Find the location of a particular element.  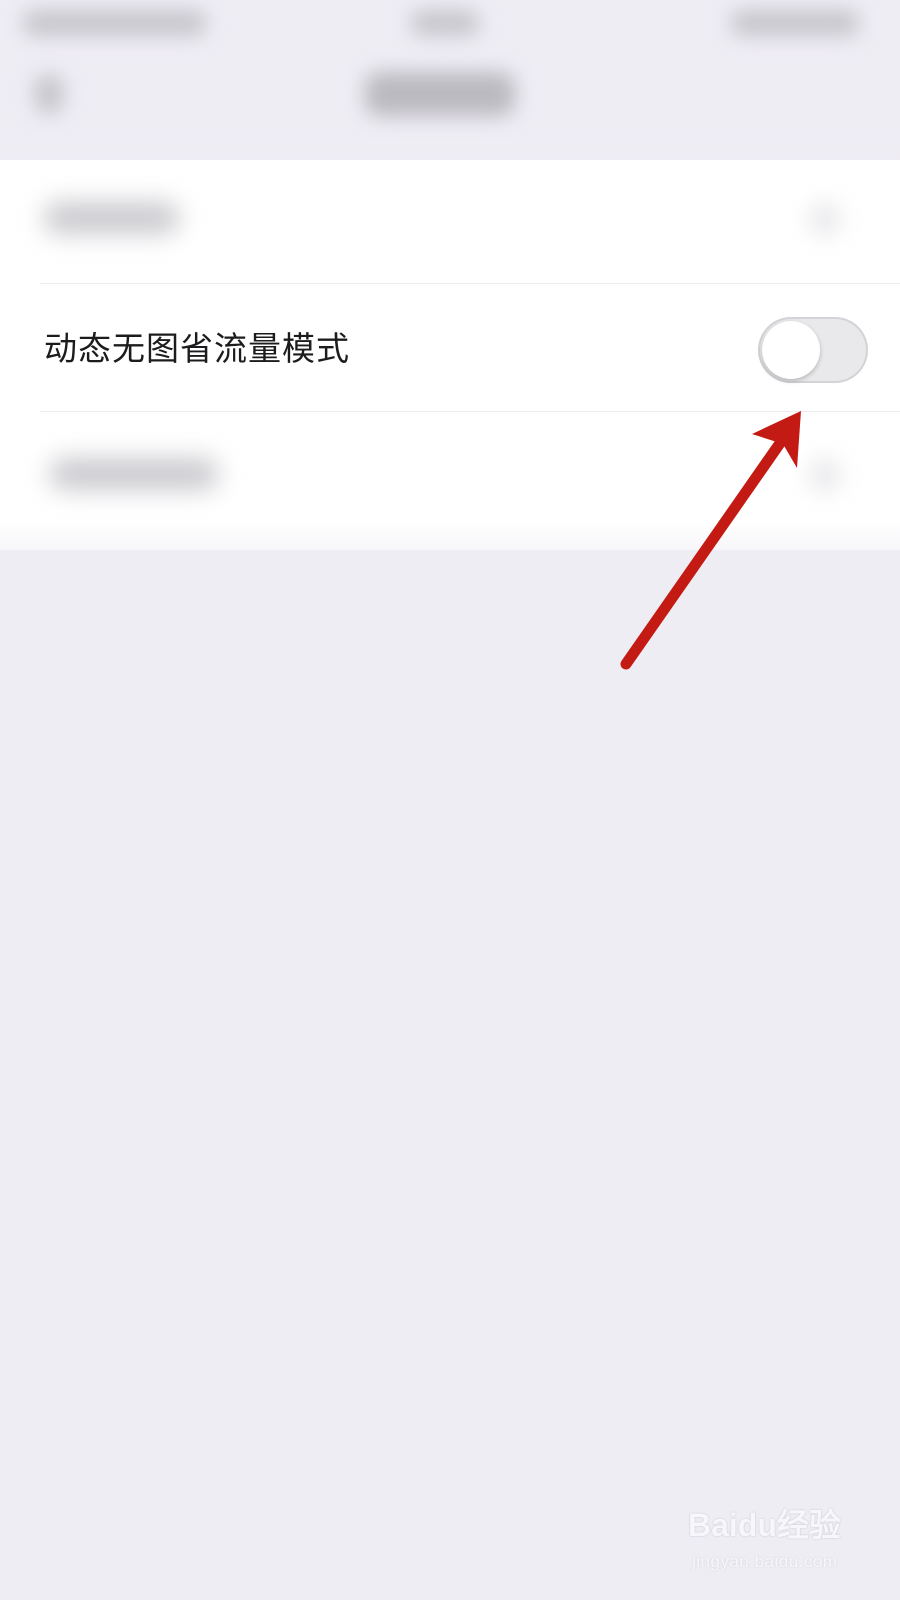

data-saver-toggle is located at coordinates (813, 350).